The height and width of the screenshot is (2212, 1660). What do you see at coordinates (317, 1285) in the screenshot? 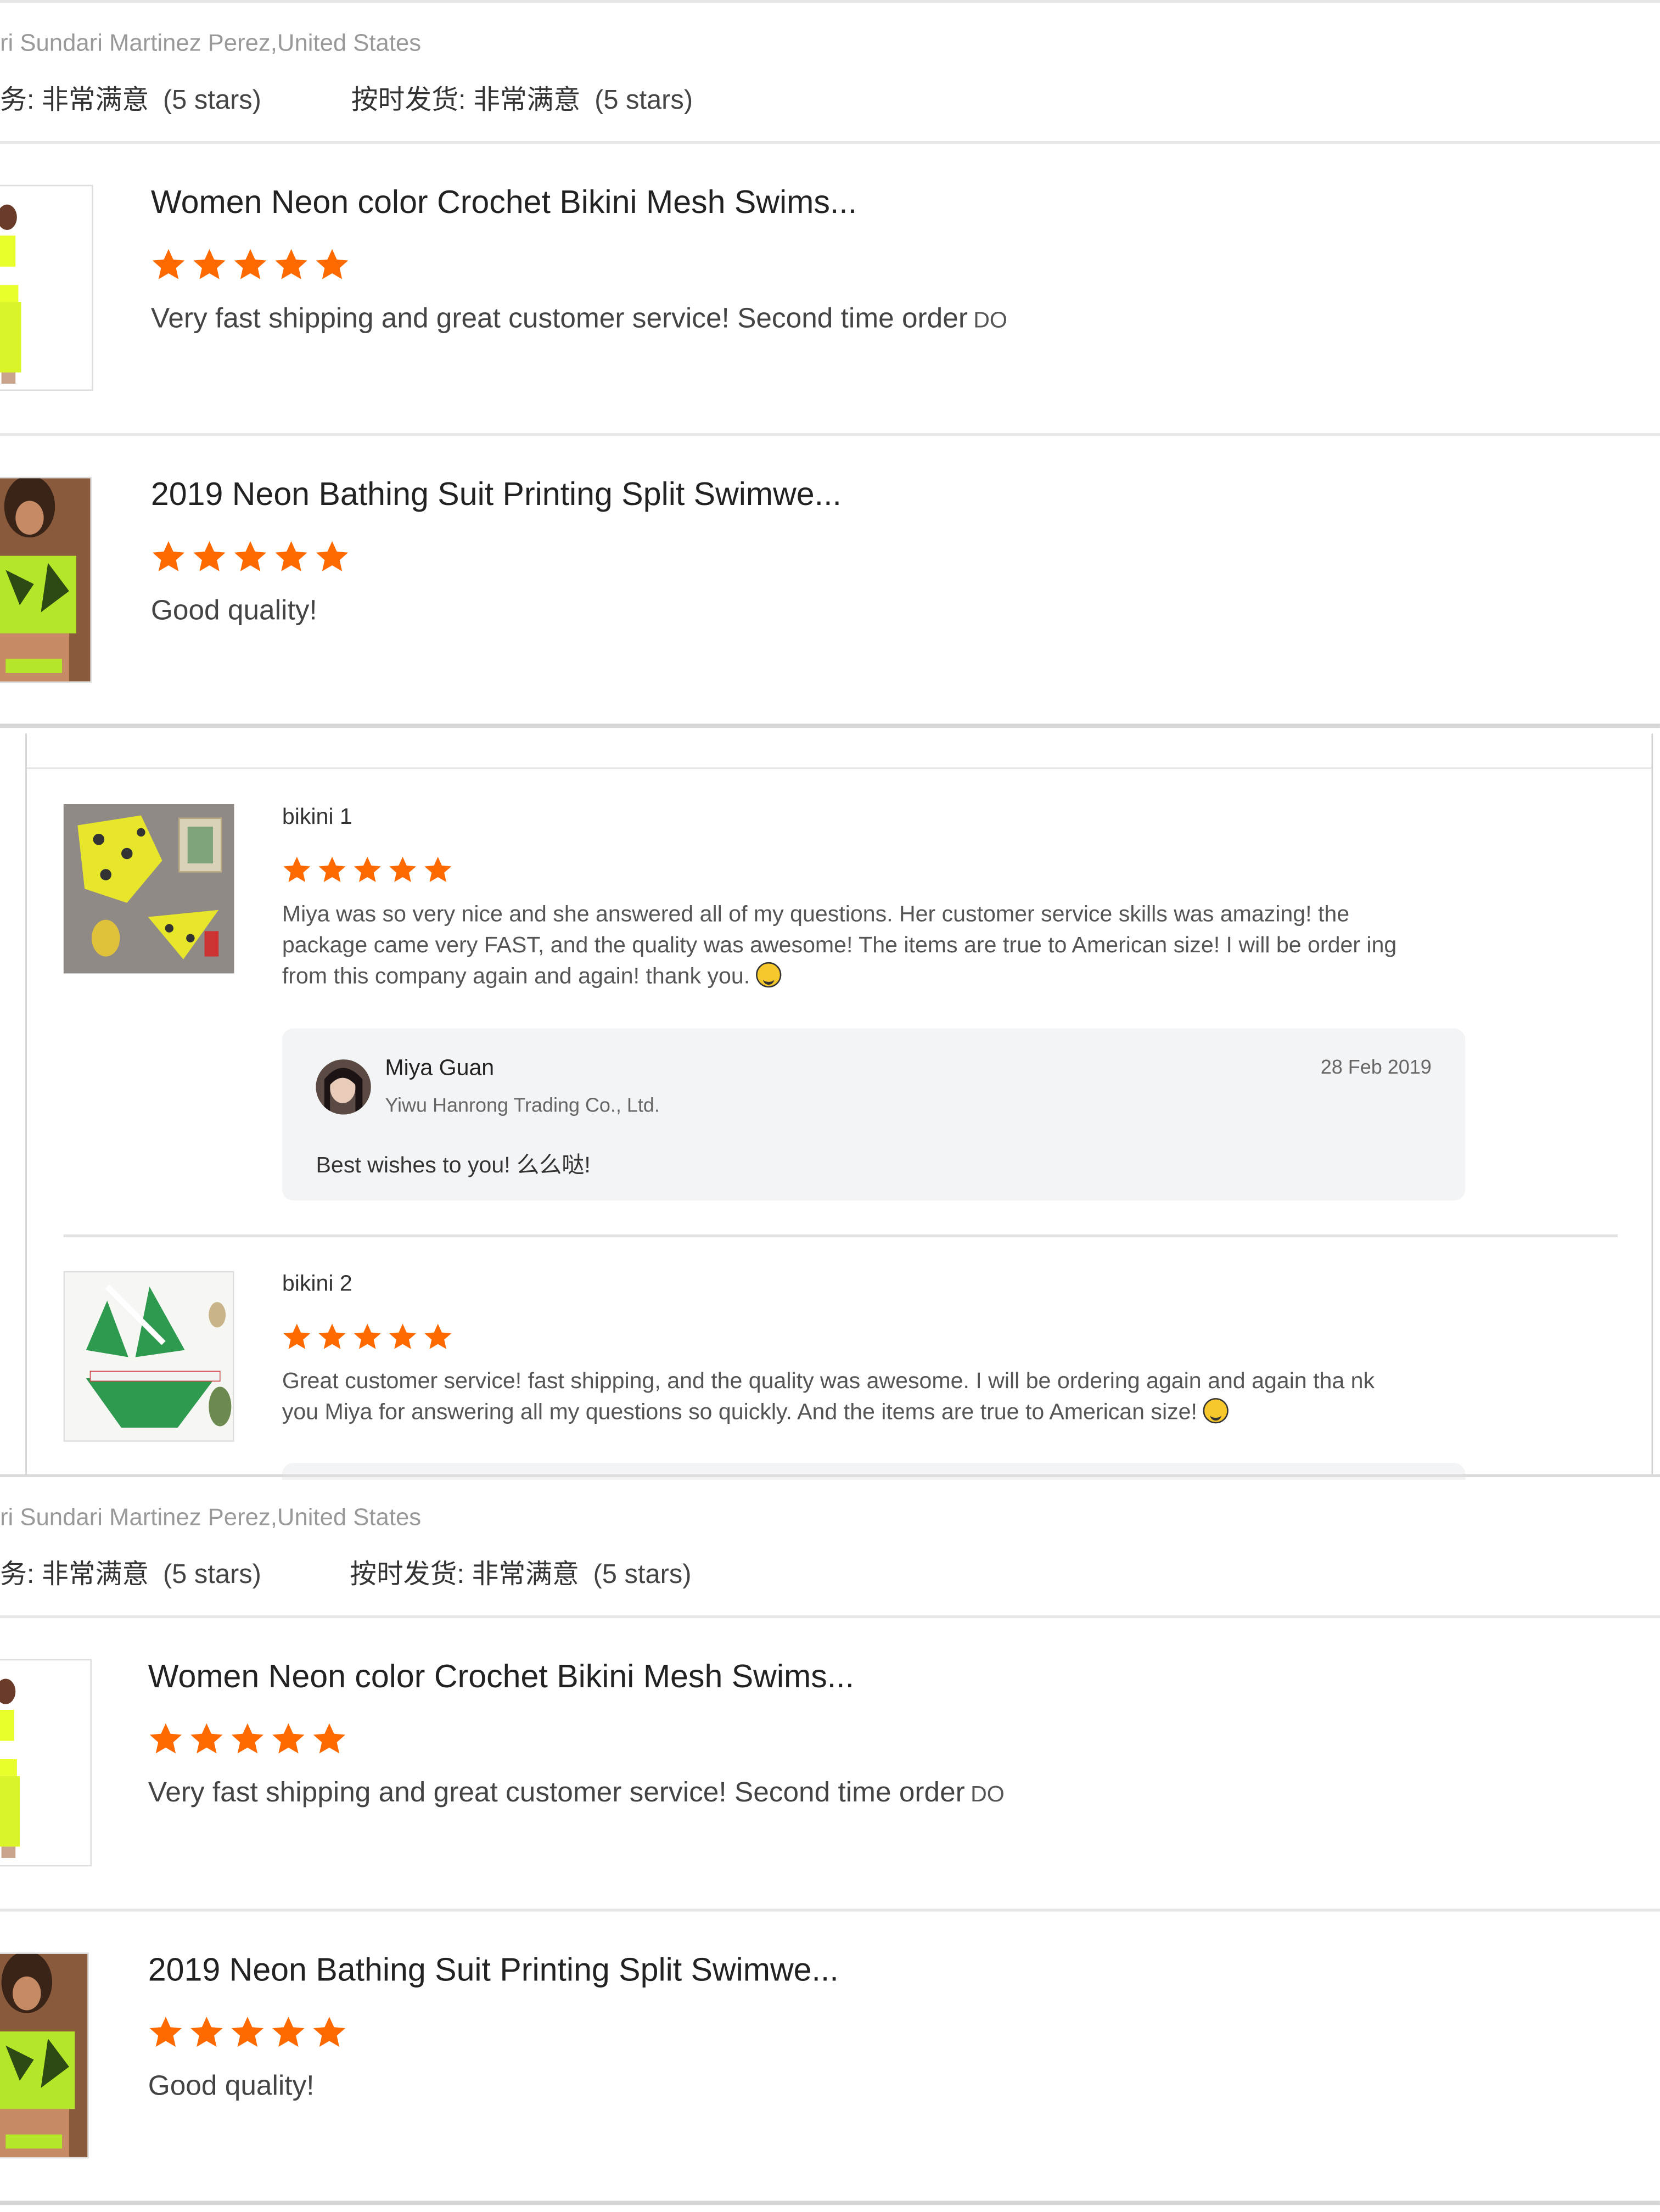
I see `product-title: bikini 2` at bounding box center [317, 1285].